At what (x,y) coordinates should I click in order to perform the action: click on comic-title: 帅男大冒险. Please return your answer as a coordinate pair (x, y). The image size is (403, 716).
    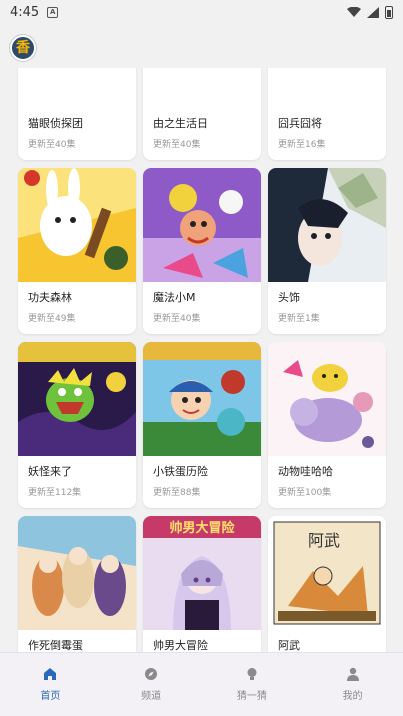
    Looking at the image, I should click on (180, 645).